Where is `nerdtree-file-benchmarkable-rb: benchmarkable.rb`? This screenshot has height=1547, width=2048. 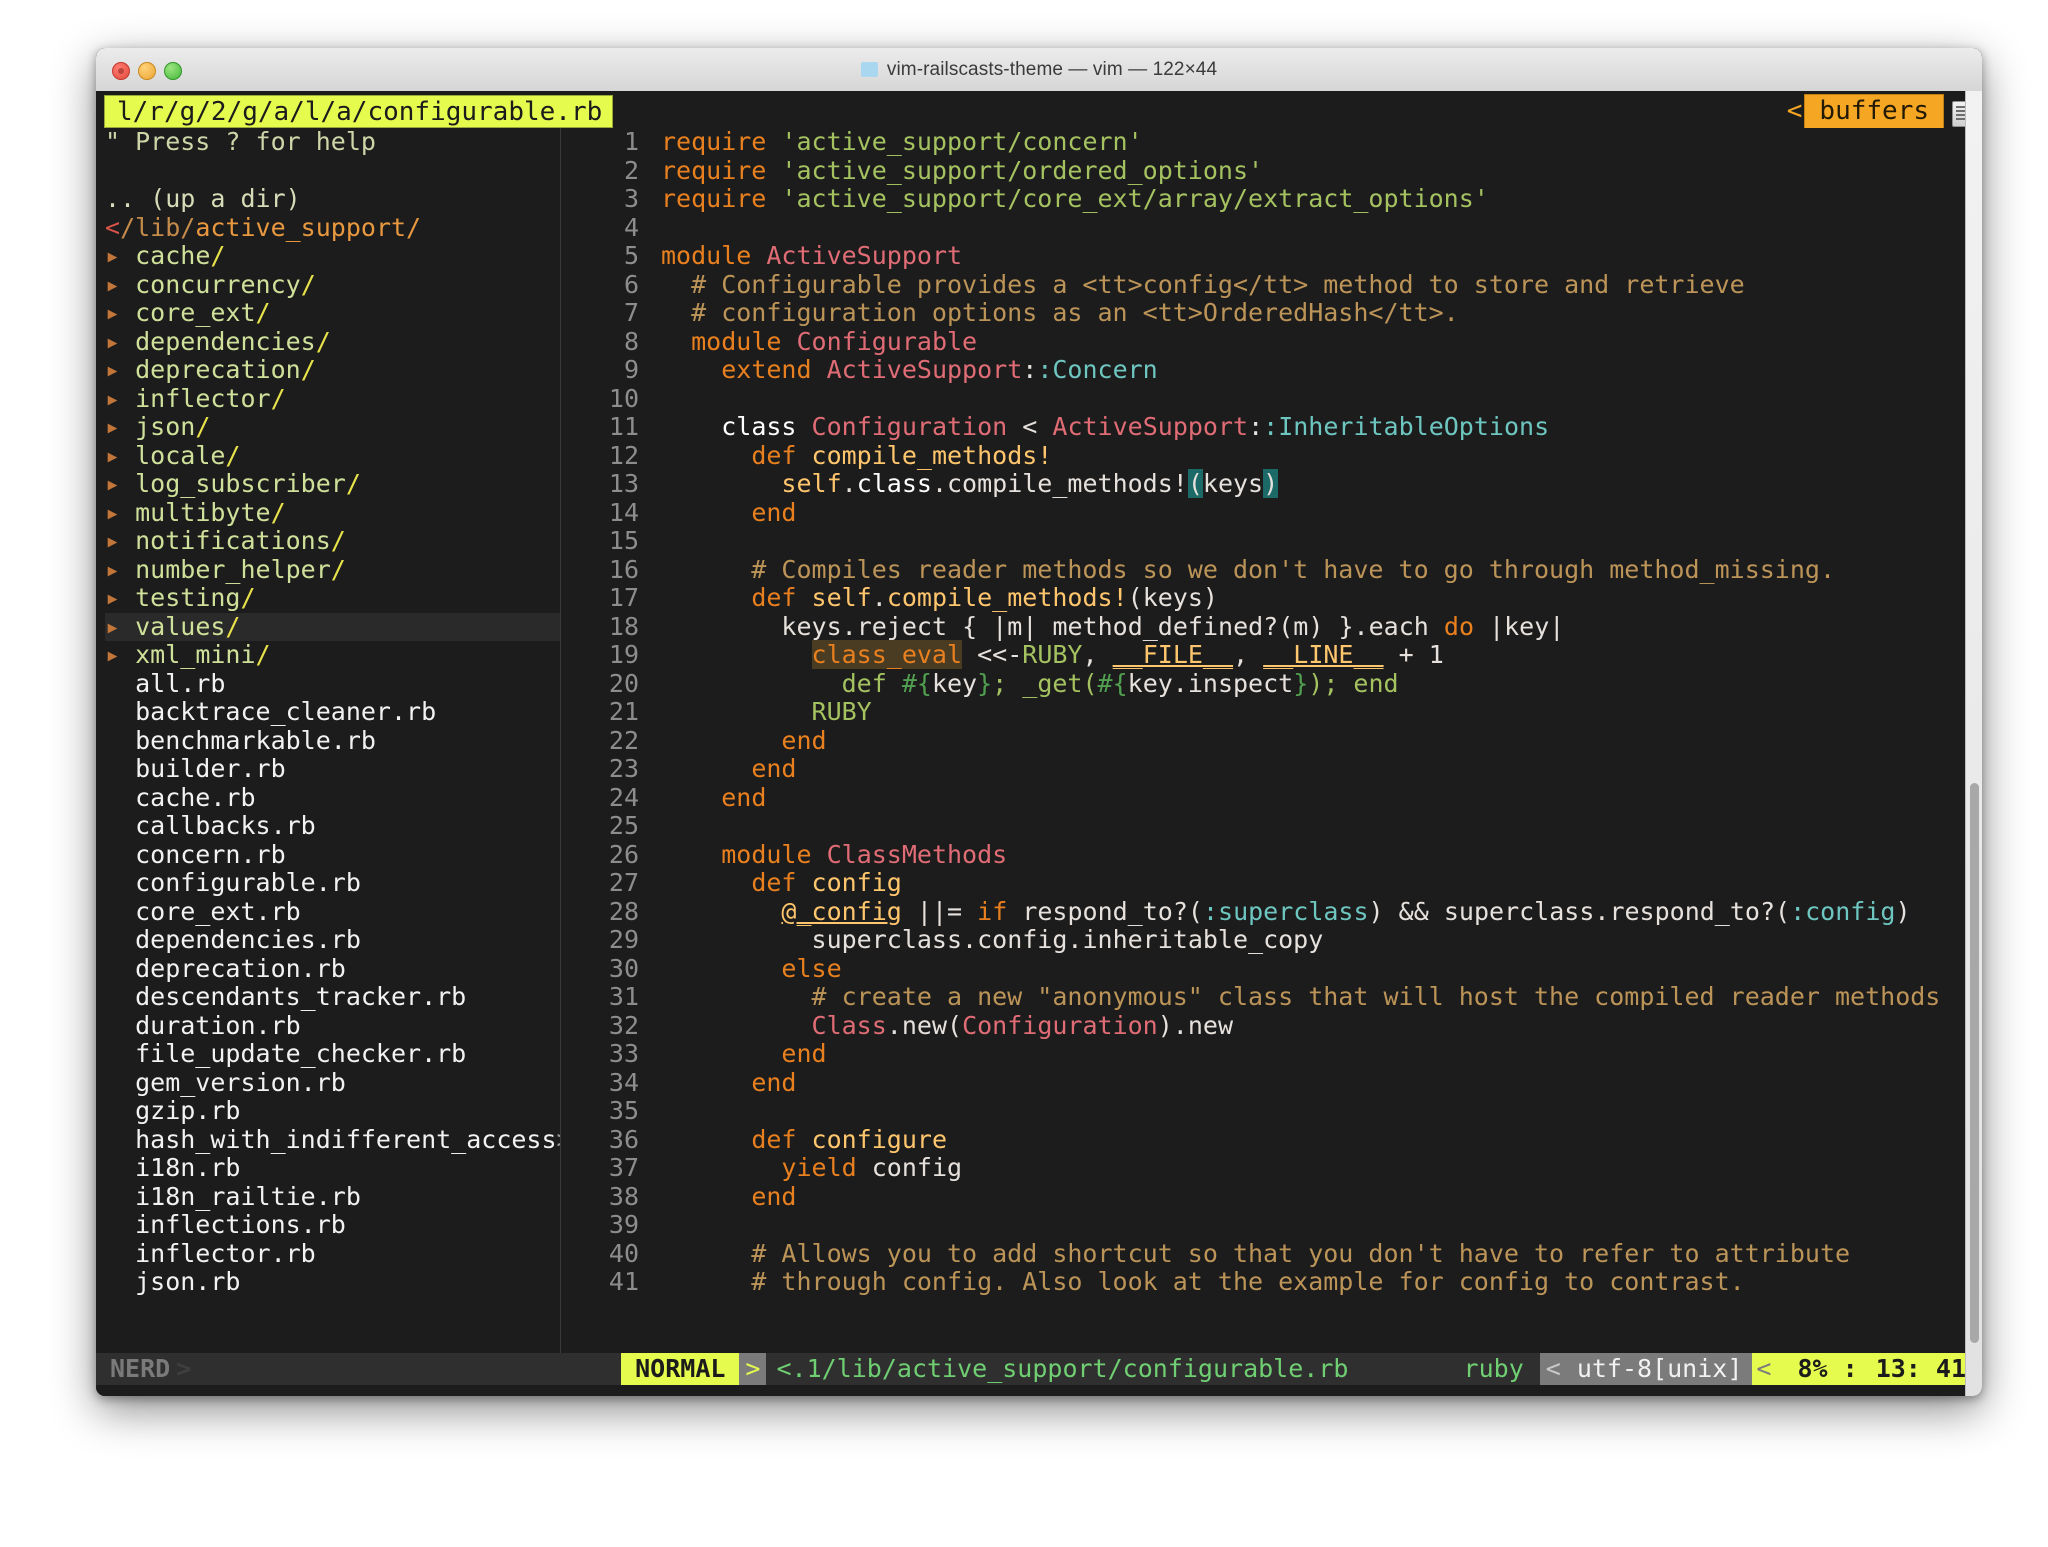
nerdtree-file-benchmarkable-rb: benchmarkable.rb is located at coordinates (332, 741).